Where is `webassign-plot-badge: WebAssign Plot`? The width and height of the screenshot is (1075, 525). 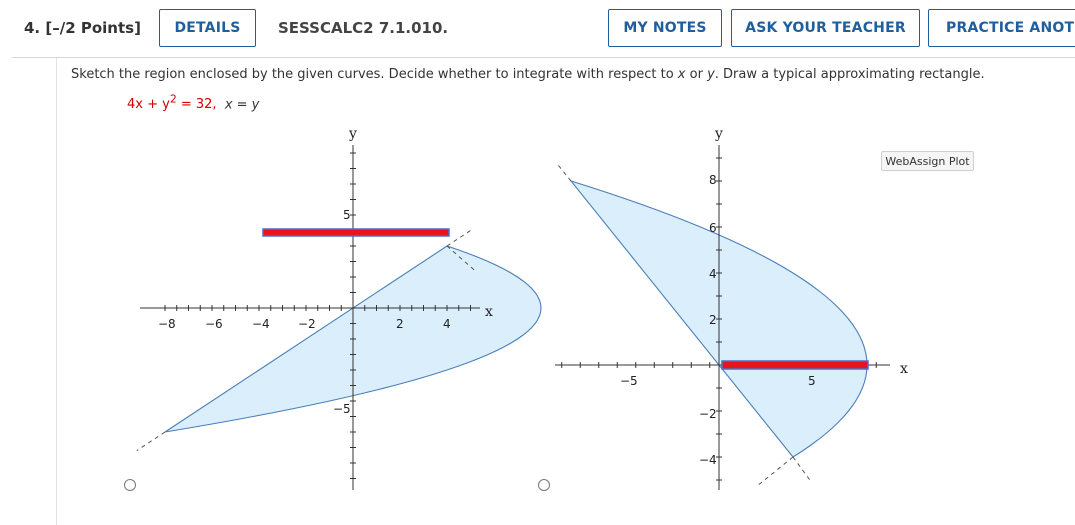 webassign-plot-badge: WebAssign Plot is located at coordinates (927, 161).